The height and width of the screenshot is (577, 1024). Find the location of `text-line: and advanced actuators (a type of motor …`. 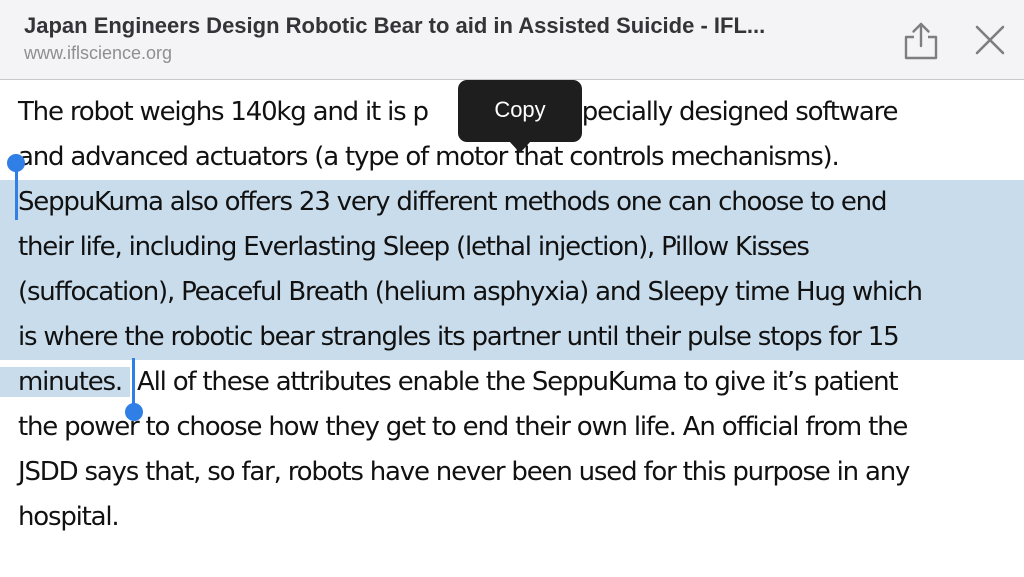

text-line: and advanced actuators (a type of motor … is located at coordinates (429, 157).